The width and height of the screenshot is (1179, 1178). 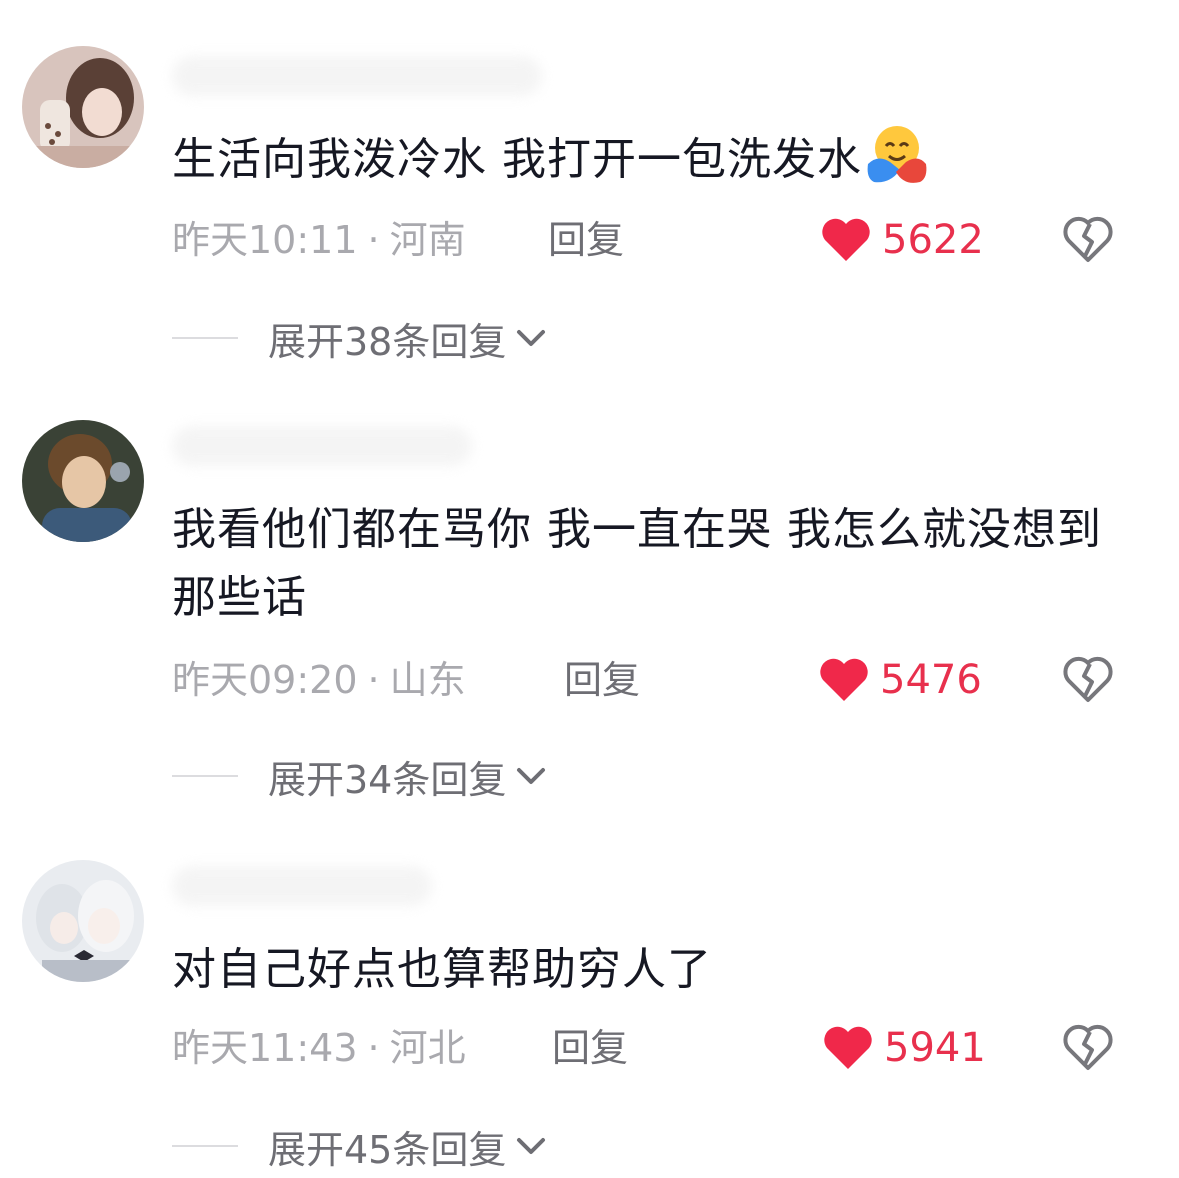 What do you see at coordinates (387, 1149) in the screenshot?
I see `expand-replies-label: 展开45条回复` at bounding box center [387, 1149].